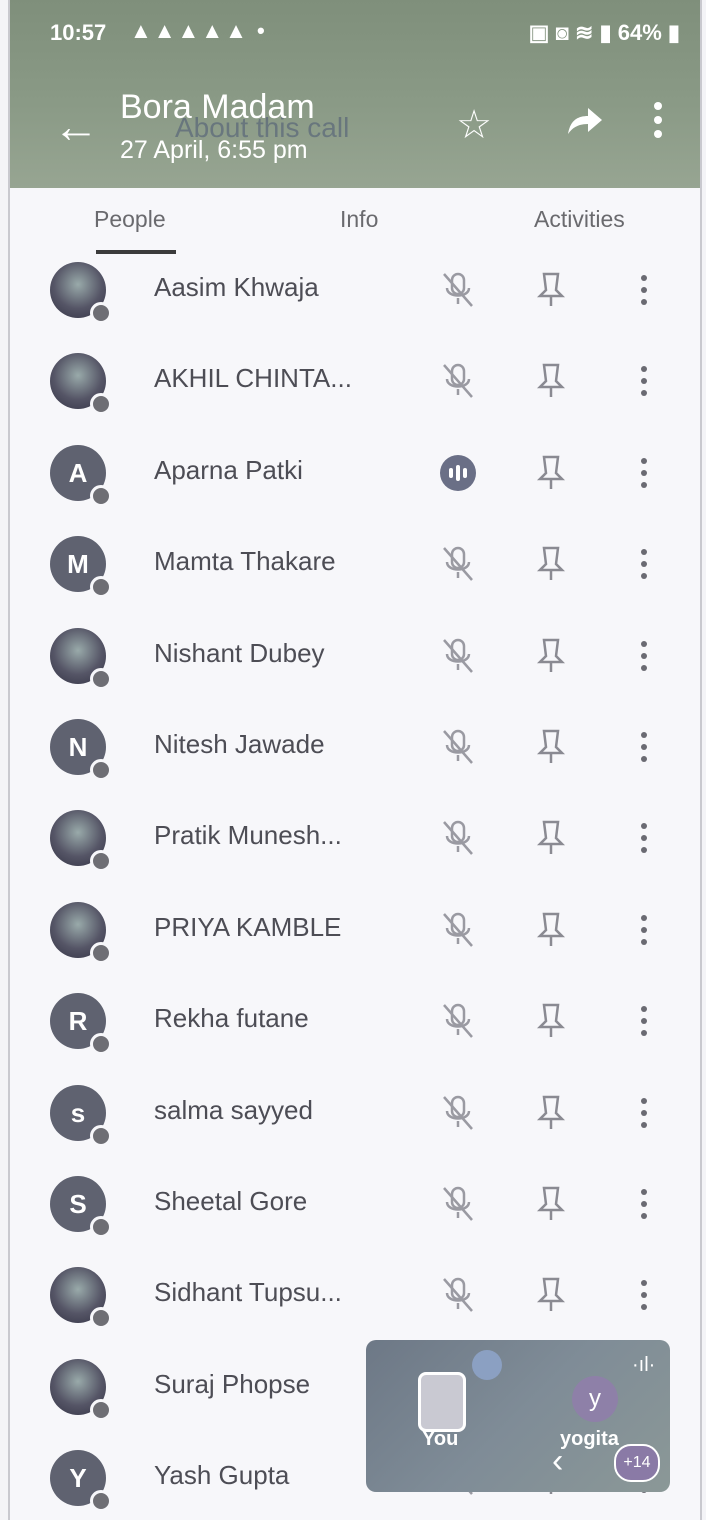 The image size is (706, 1520). What do you see at coordinates (78, 747) in the screenshot?
I see `avatar-initial: N` at bounding box center [78, 747].